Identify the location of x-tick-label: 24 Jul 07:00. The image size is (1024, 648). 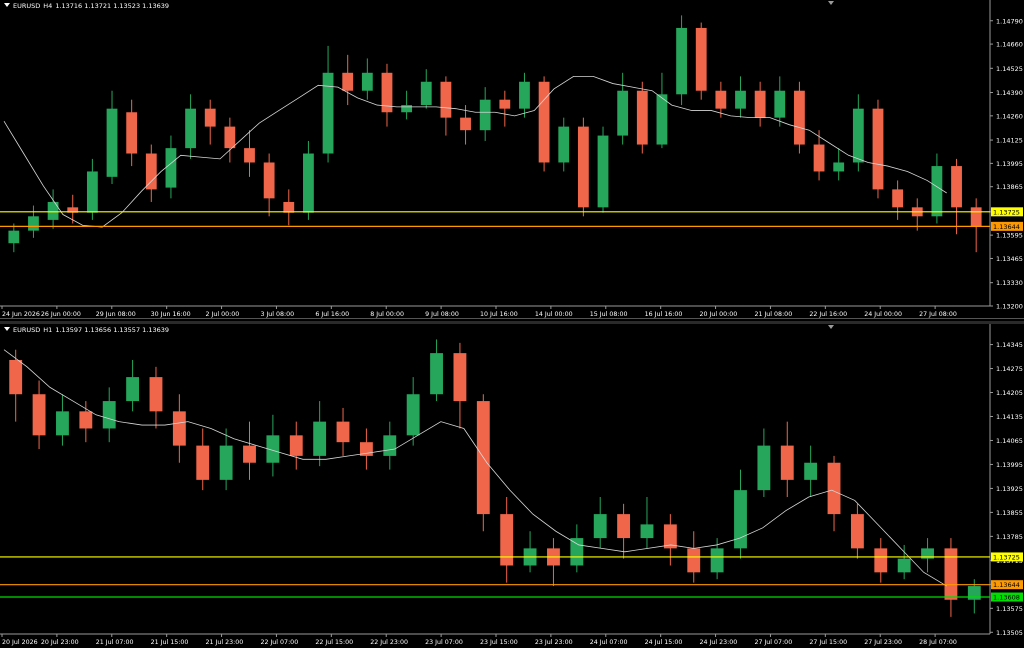
(609, 642).